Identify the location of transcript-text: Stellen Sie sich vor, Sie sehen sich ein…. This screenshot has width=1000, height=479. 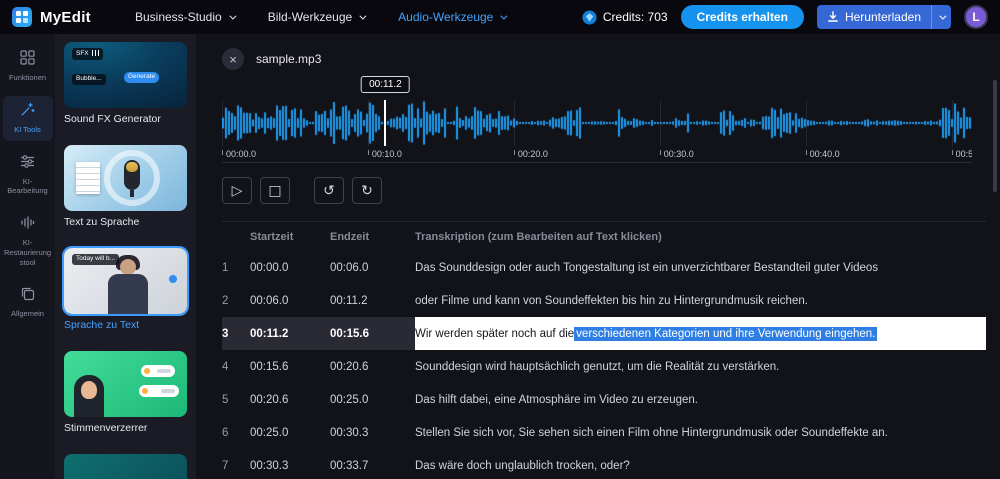
(700, 432).